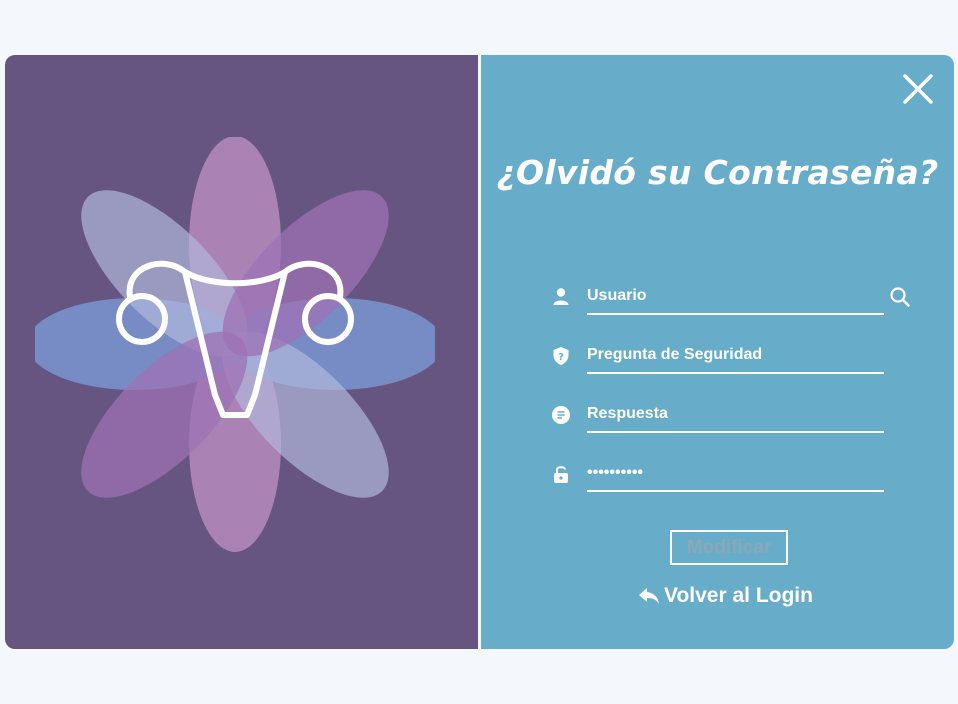  I want to click on pregunta-field: ?, so click(718, 358).